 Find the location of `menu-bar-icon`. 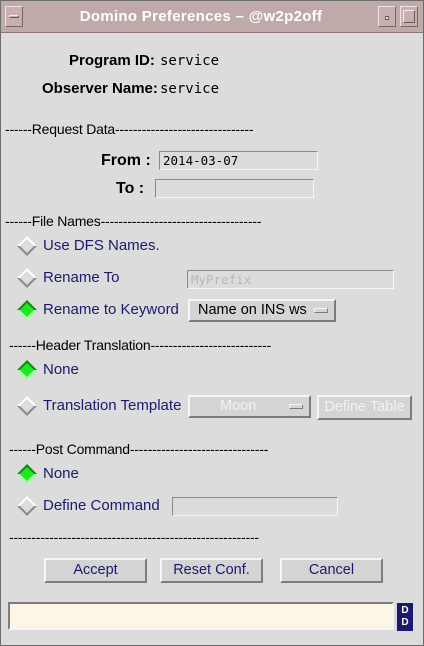

menu-bar-icon is located at coordinates (14, 16).